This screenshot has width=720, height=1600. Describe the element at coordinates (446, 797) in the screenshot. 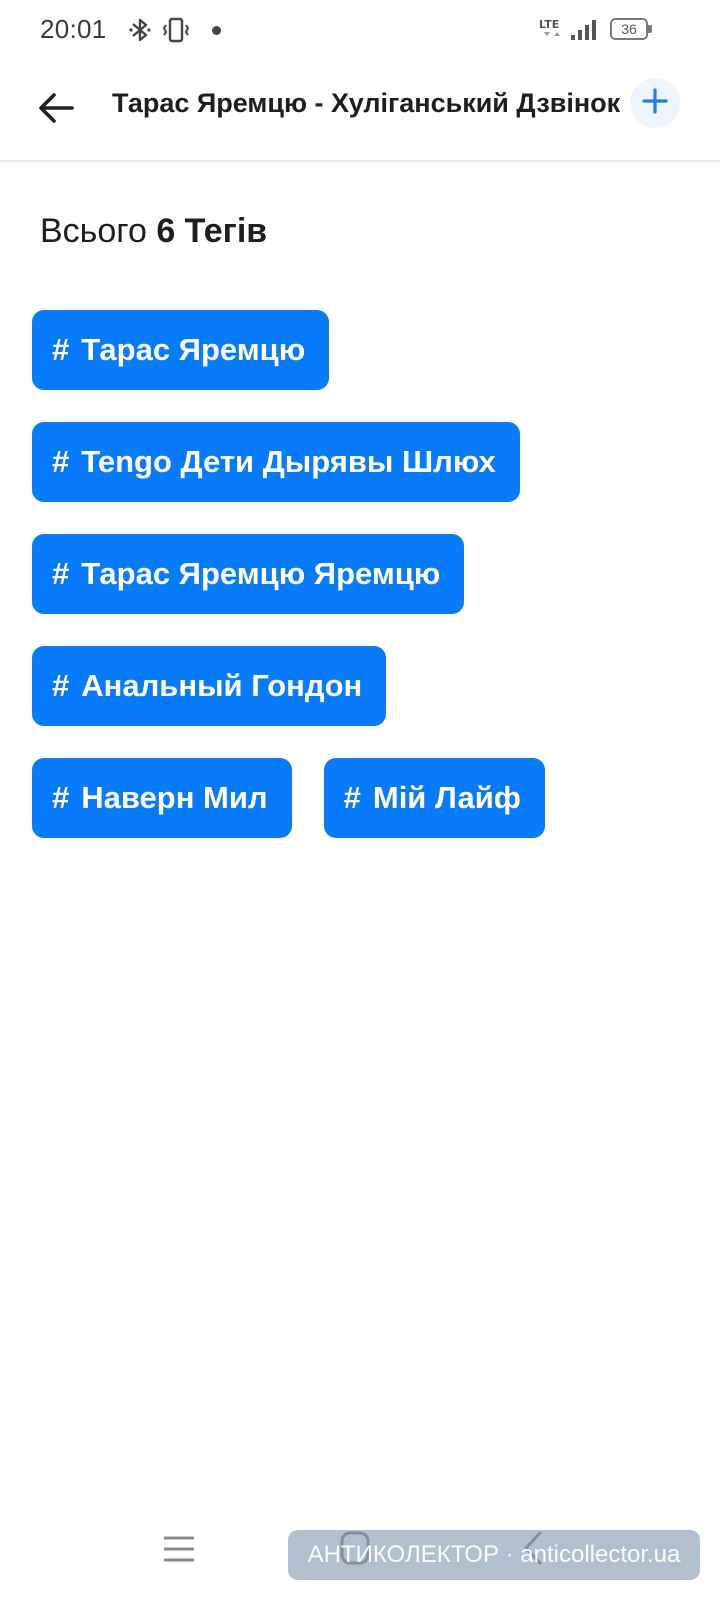

I see `tag-label: Мій Лайф` at that location.